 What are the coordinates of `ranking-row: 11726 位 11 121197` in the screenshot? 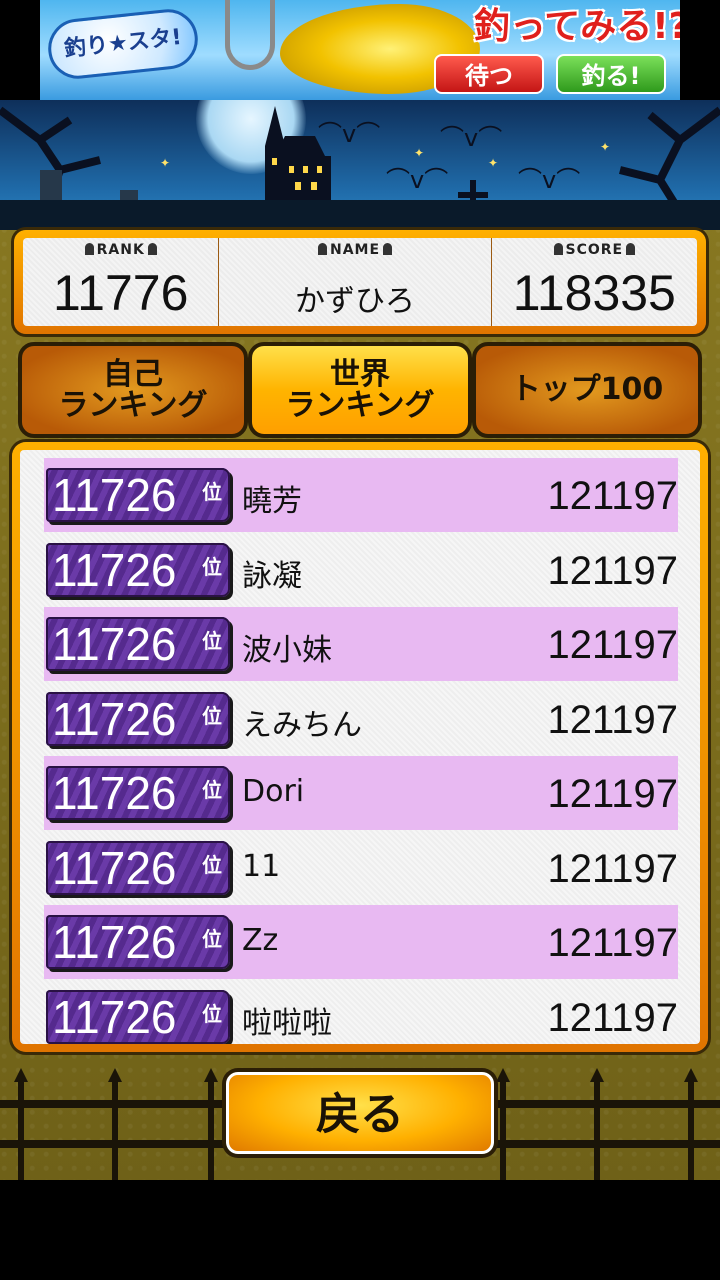 It's located at (361, 868).